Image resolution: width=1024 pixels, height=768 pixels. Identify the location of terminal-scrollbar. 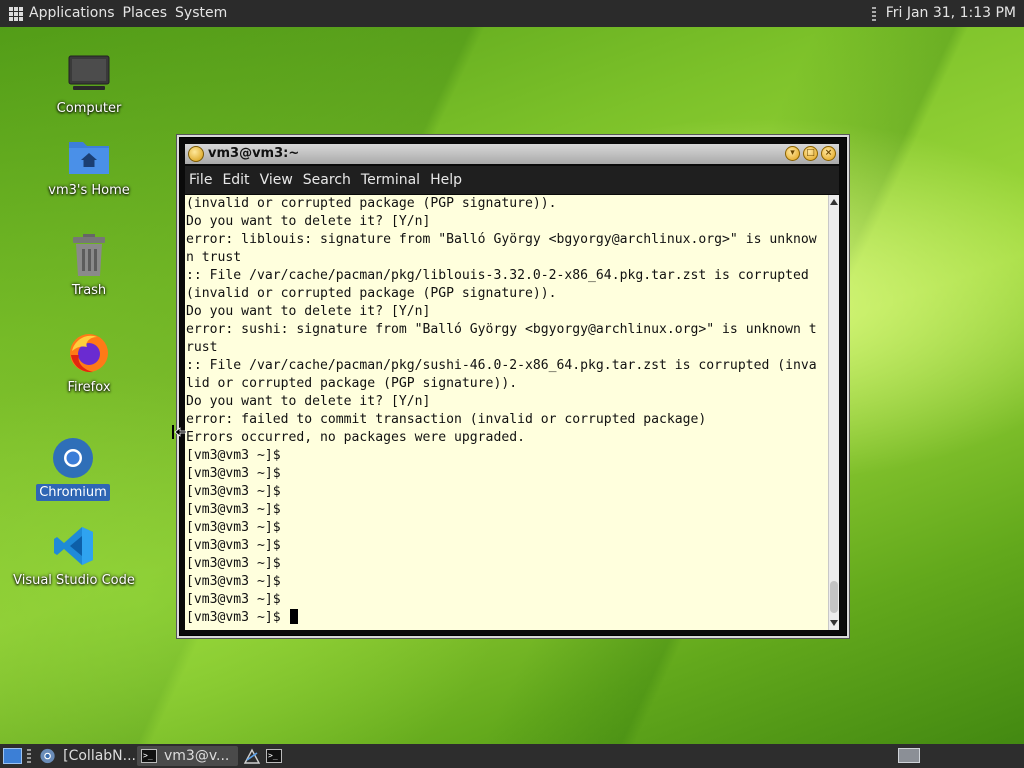
(833, 412).